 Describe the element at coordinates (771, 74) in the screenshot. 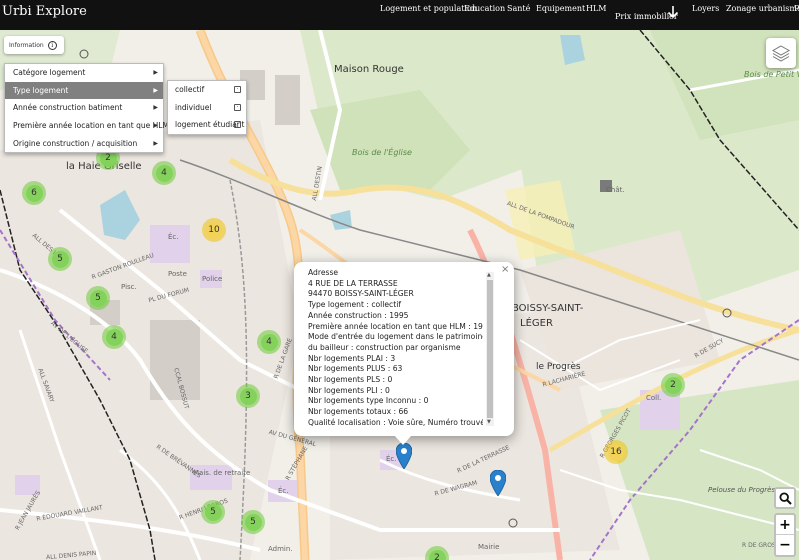

I see `forest-label: Bois de Petit Val` at that location.